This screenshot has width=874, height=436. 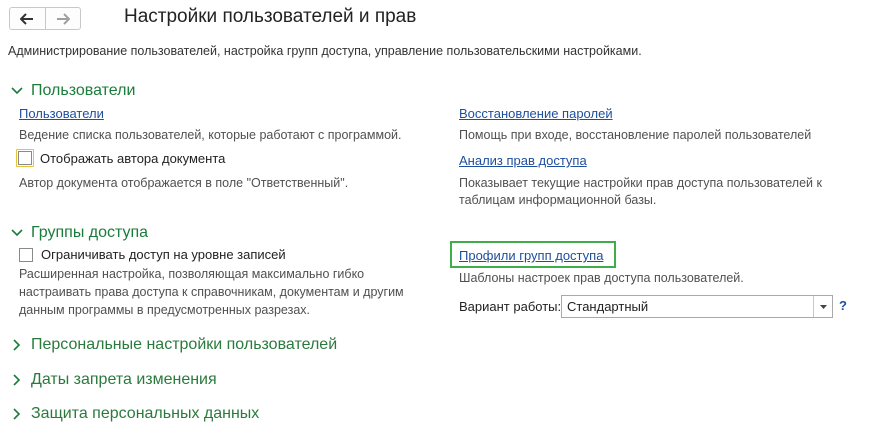 I want to click on author-checkbox-row: Отображать автора документа, so click(x=120, y=158).